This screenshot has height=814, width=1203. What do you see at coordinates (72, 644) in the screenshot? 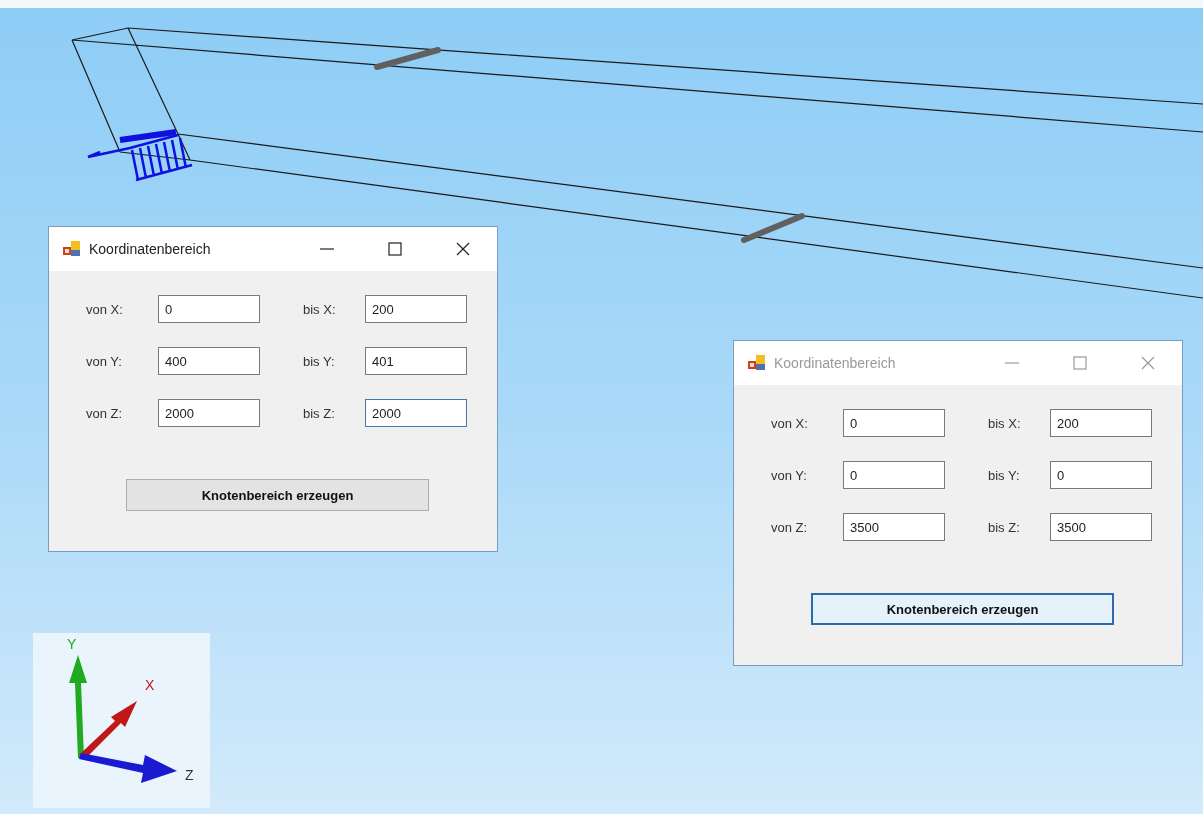
I see `axis-label: Y` at bounding box center [72, 644].